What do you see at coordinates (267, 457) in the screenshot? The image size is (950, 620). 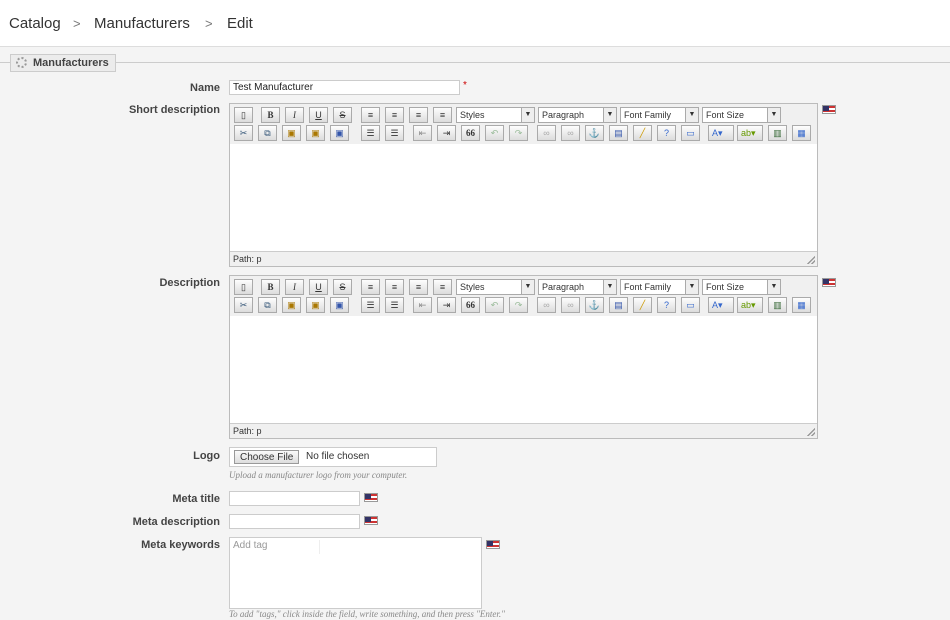 I see `choose-file-button: Choose File` at bounding box center [267, 457].